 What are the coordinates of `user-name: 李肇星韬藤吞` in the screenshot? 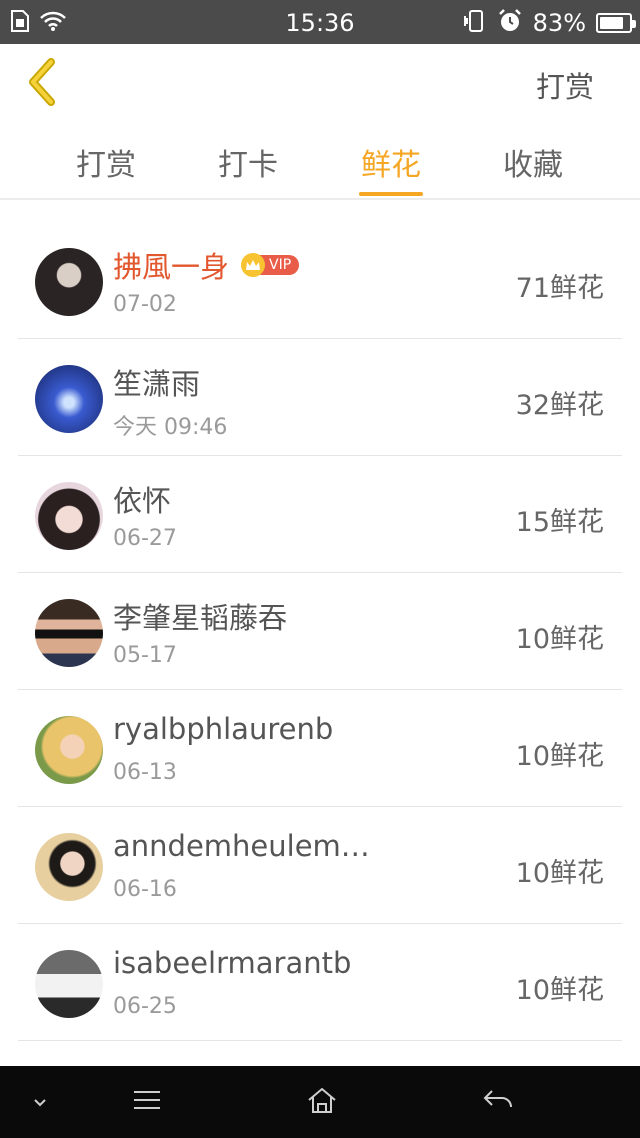 It's located at (200, 618).